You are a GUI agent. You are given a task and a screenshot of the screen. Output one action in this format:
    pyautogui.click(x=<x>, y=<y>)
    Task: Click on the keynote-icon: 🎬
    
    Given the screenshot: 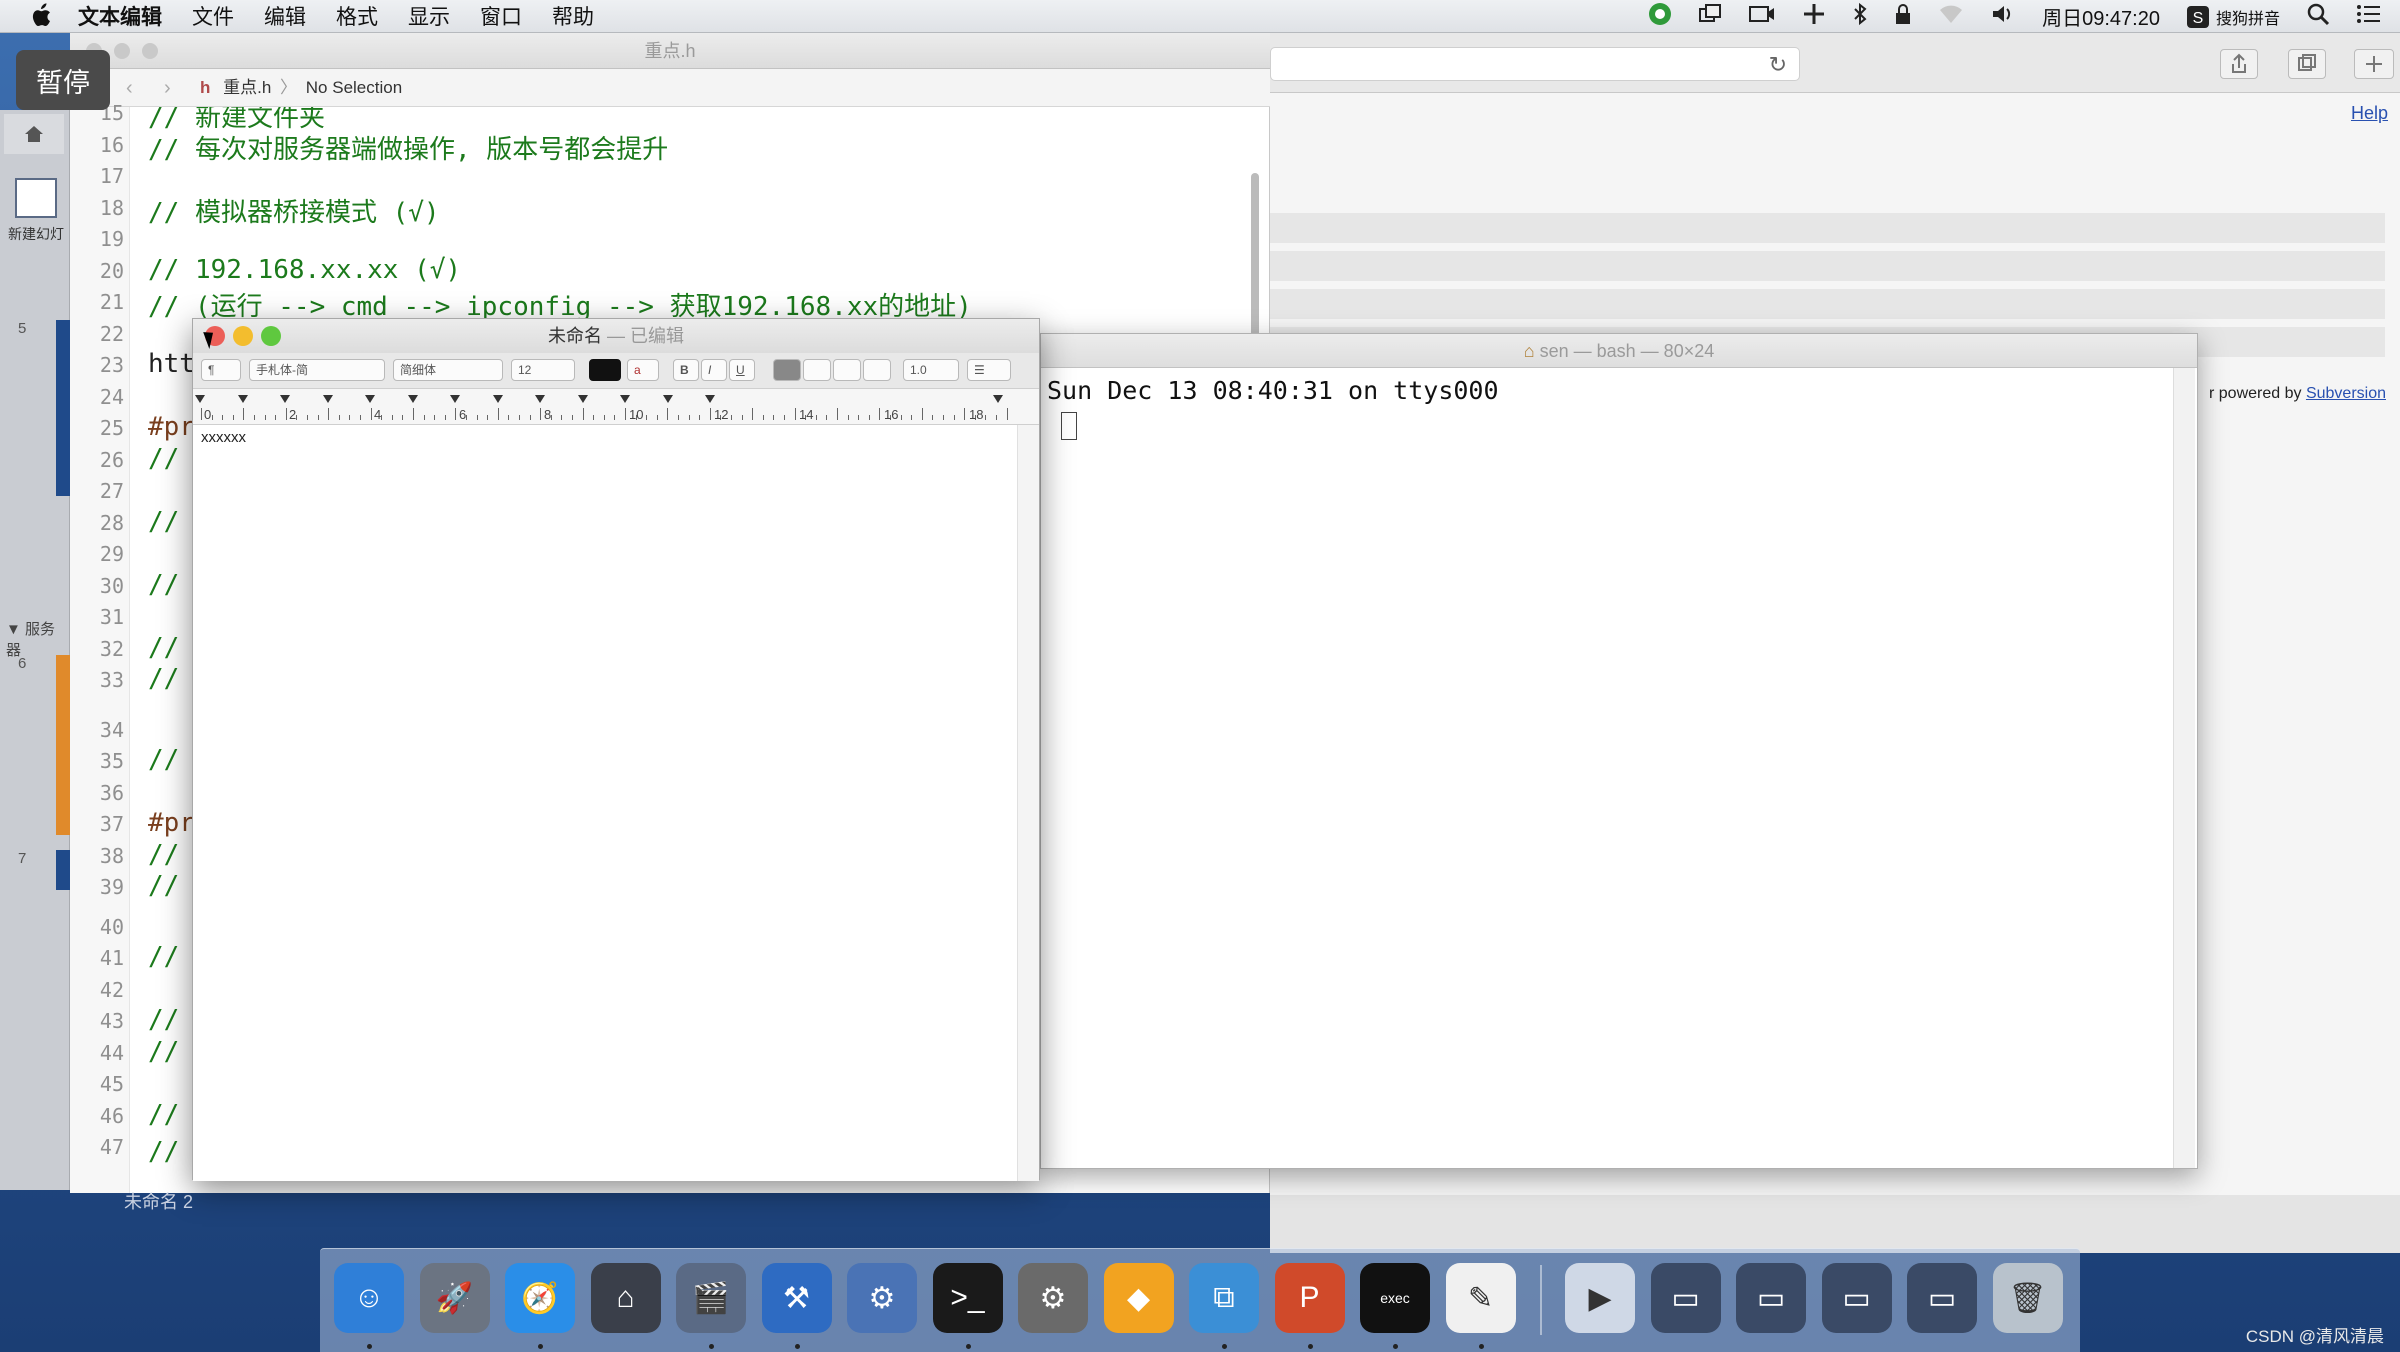 What is the action you would take?
    pyautogui.click(x=711, y=1298)
    